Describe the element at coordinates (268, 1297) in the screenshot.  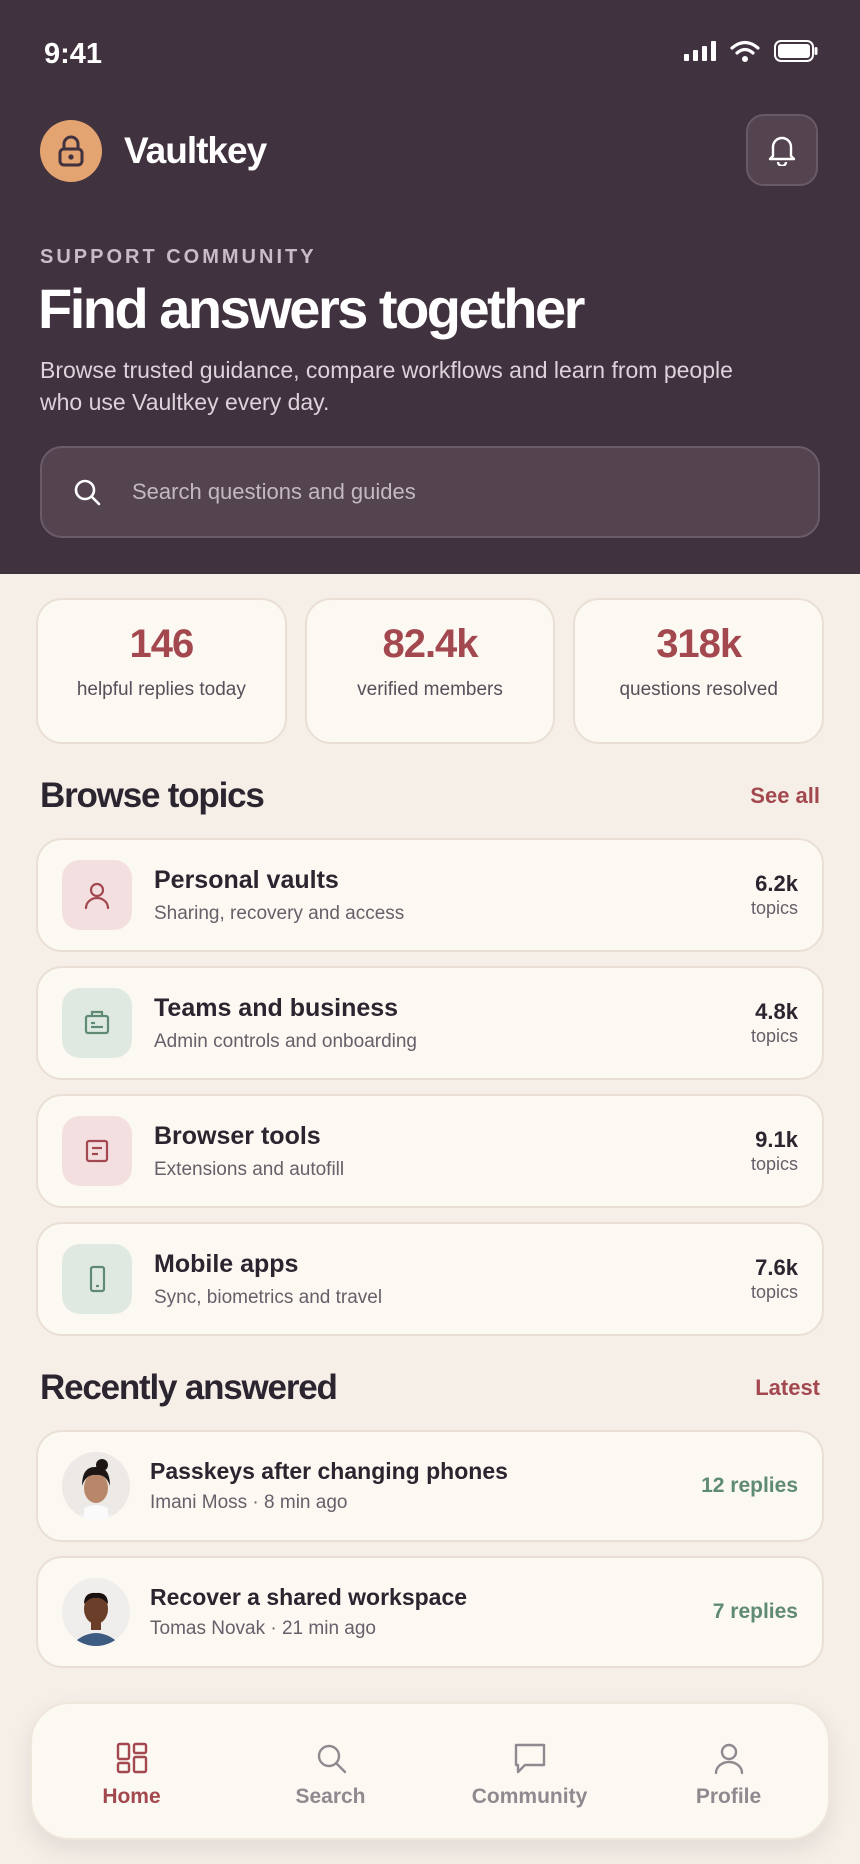
I see `topic-description: Sync, biometrics and travel` at that location.